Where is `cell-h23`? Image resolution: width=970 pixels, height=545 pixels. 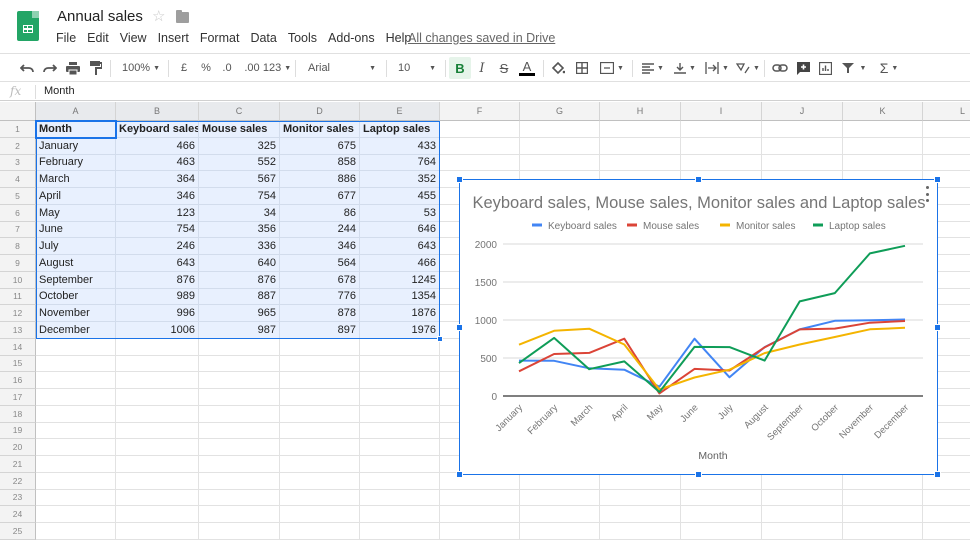
cell-h23 is located at coordinates (640, 498).